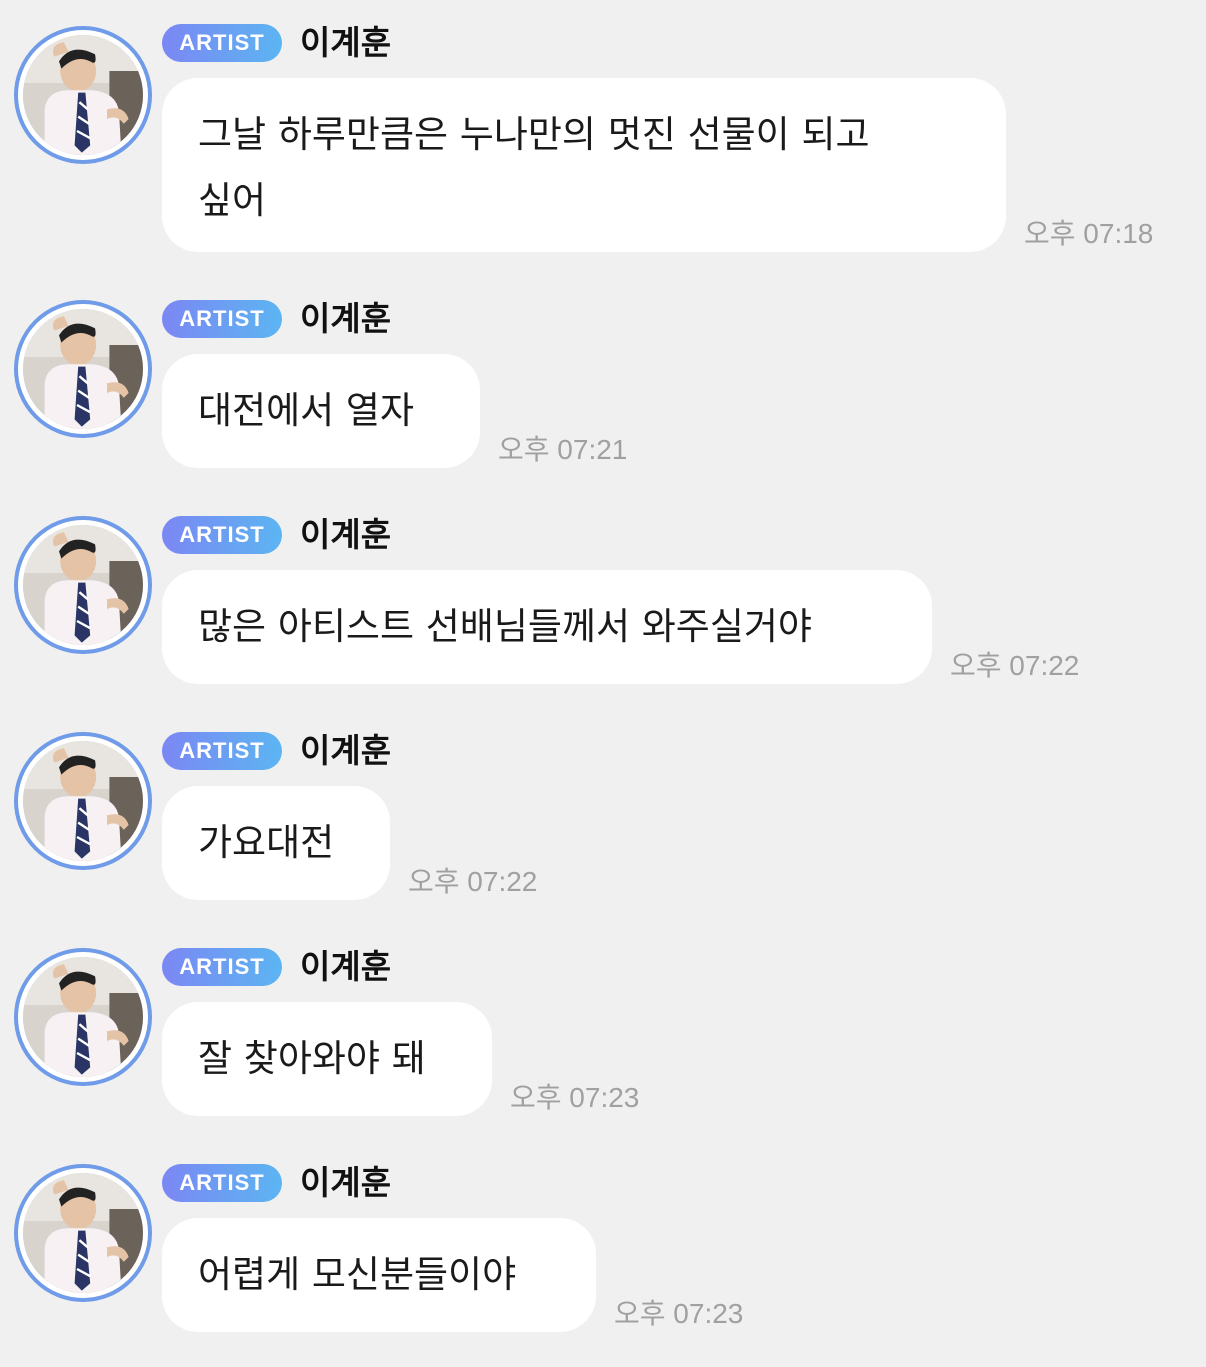 The image size is (1206, 1367). Describe the element at coordinates (379, 1275) in the screenshot. I see `message-bubble: 어렵게 모신분들이야` at that location.